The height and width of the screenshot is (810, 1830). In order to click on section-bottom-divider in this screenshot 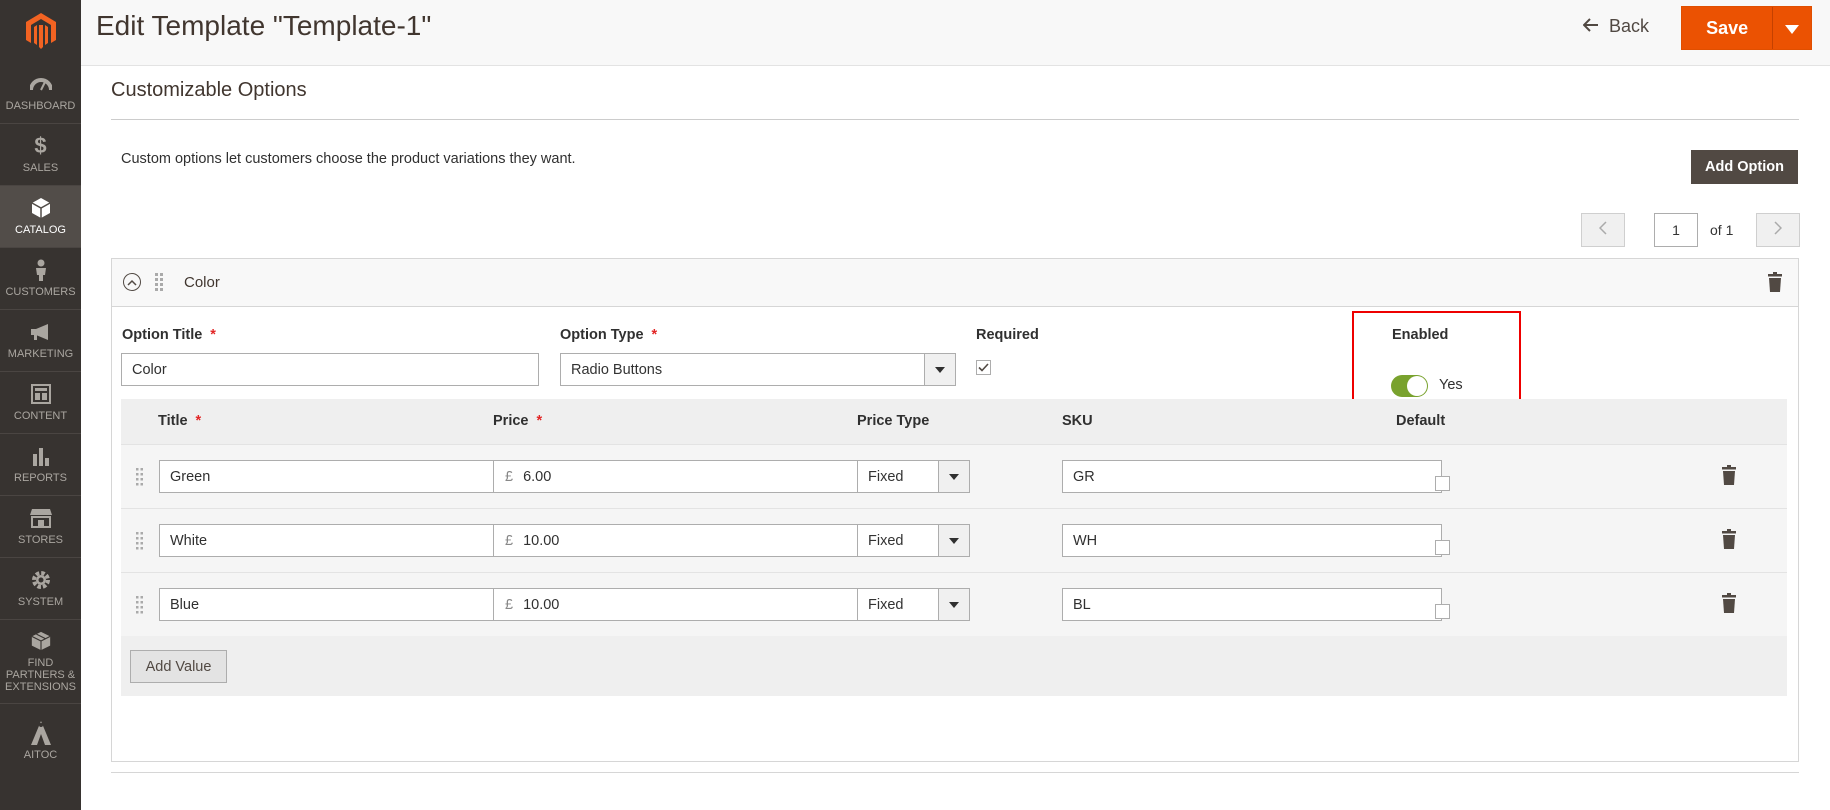, I will do `click(955, 772)`.